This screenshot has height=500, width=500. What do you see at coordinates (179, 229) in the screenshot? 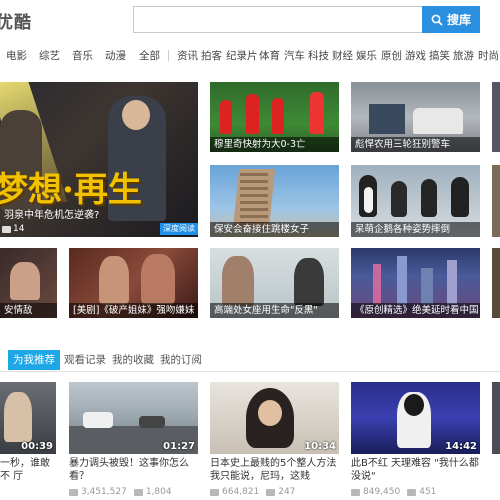
I see `featured-badge: 深度阅读` at bounding box center [179, 229].